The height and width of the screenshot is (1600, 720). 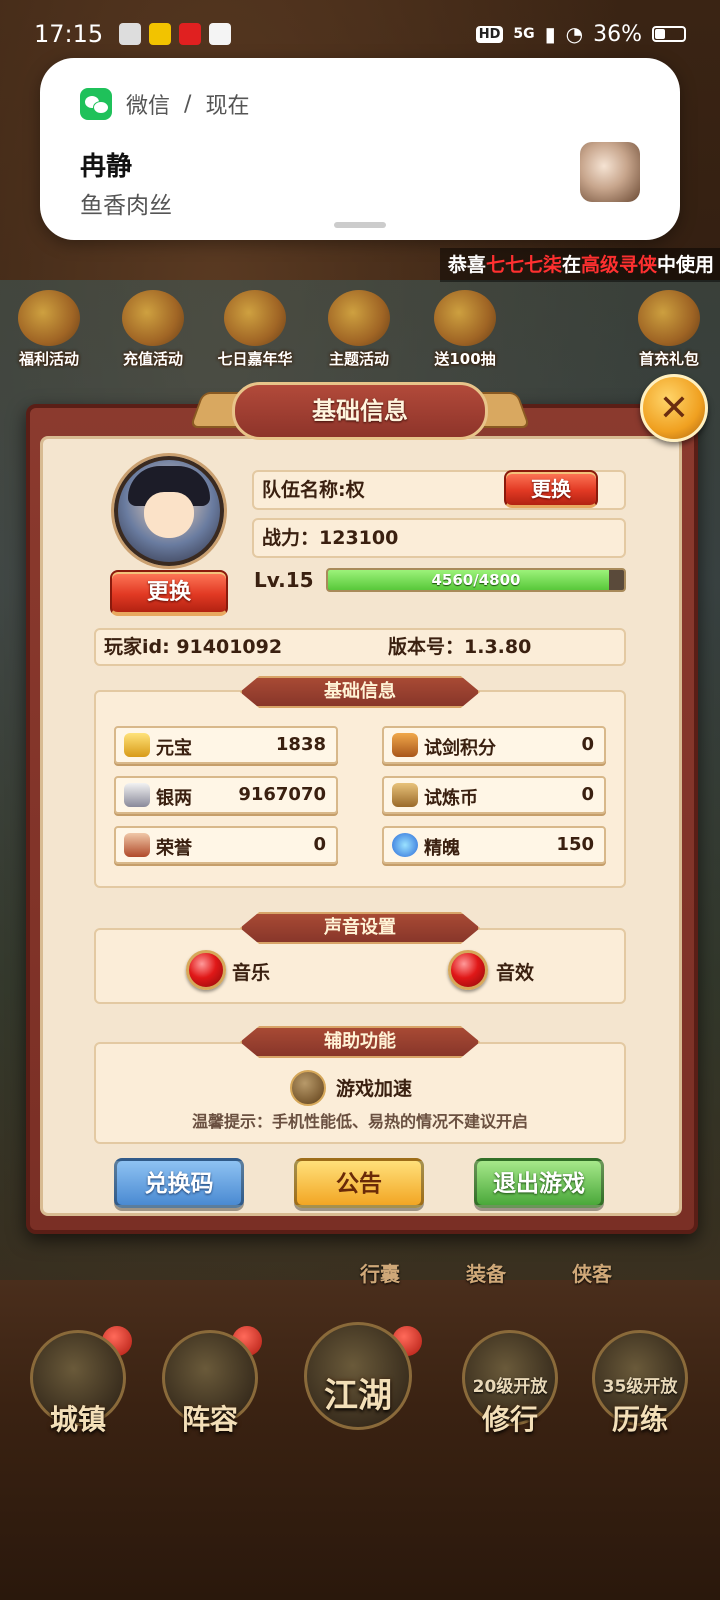 I want to click on performance-tip: 温馨提示：手机性能低、易热的情况不建议开启, so click(x=359, y=1121).